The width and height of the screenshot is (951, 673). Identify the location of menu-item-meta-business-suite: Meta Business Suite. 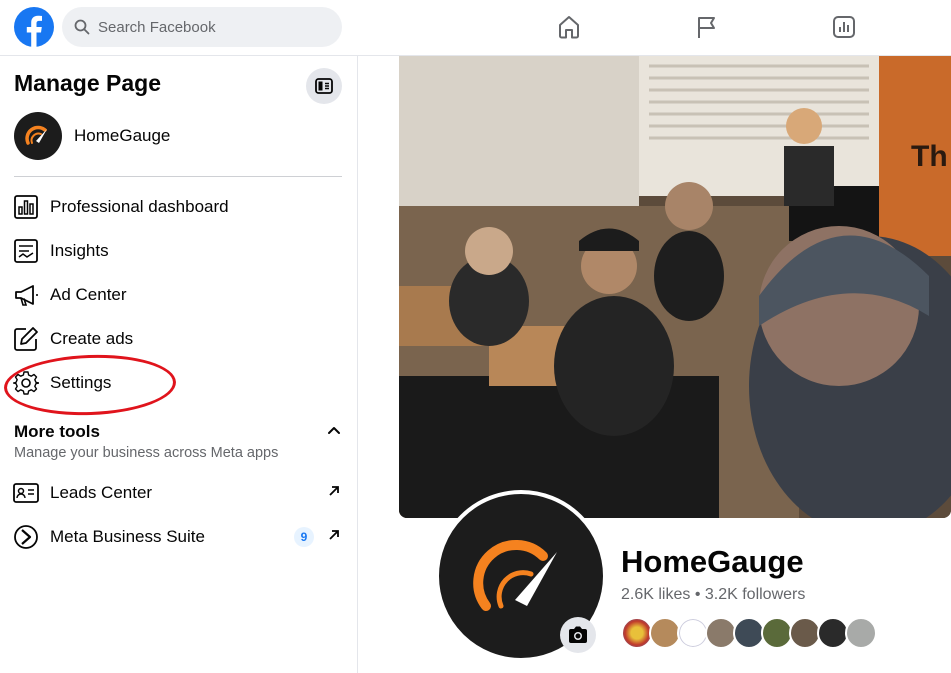
(108, 537).